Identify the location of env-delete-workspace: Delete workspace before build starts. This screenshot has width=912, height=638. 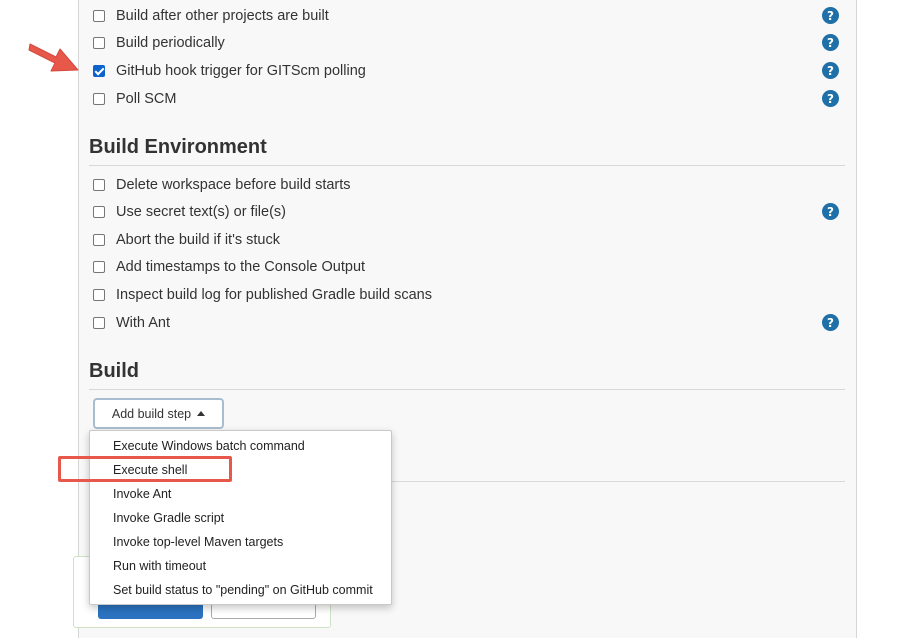
(222, 185).